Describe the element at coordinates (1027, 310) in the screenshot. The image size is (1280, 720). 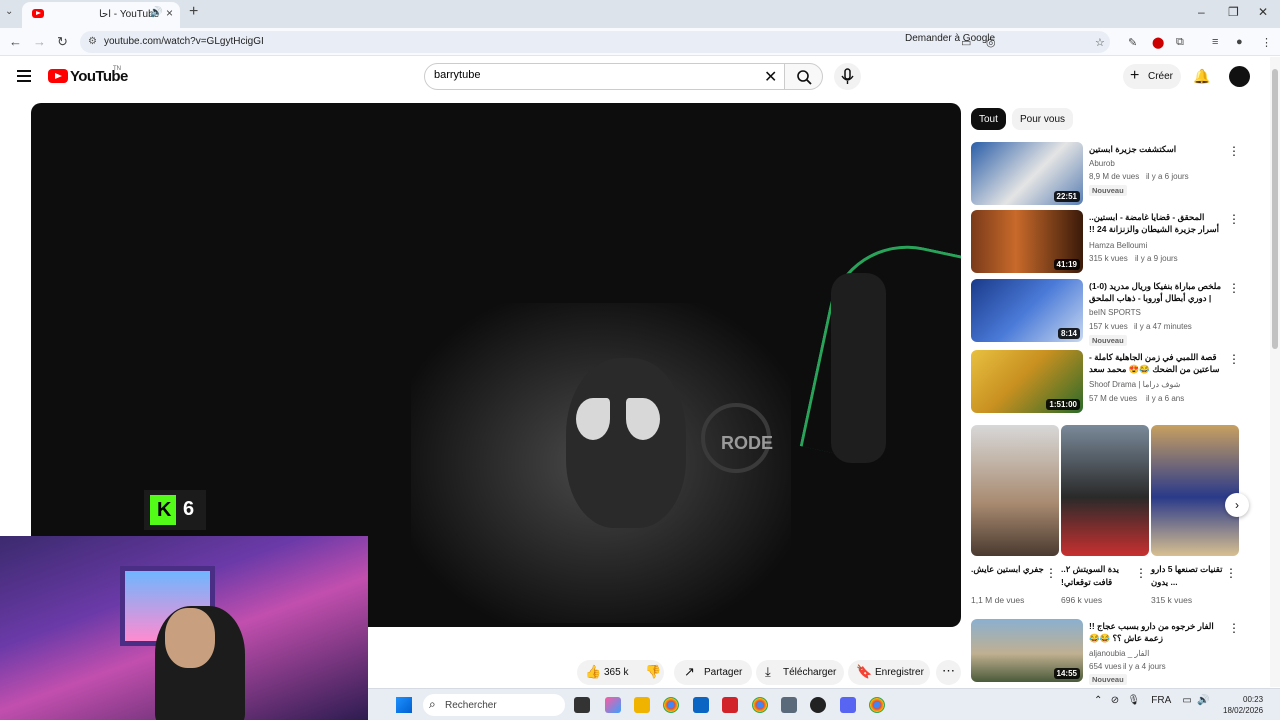
I see `video-thumbnail: 8:14` at that location.